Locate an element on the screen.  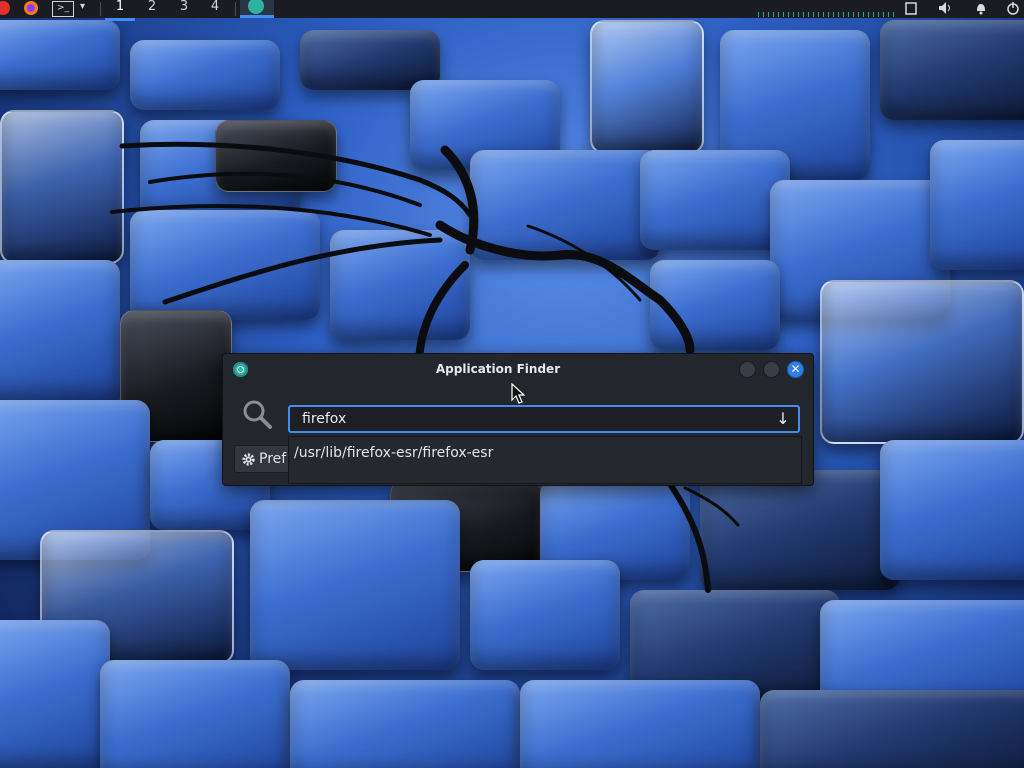
arrow-down-icon: ↓ is located at coordinates (783, 419).